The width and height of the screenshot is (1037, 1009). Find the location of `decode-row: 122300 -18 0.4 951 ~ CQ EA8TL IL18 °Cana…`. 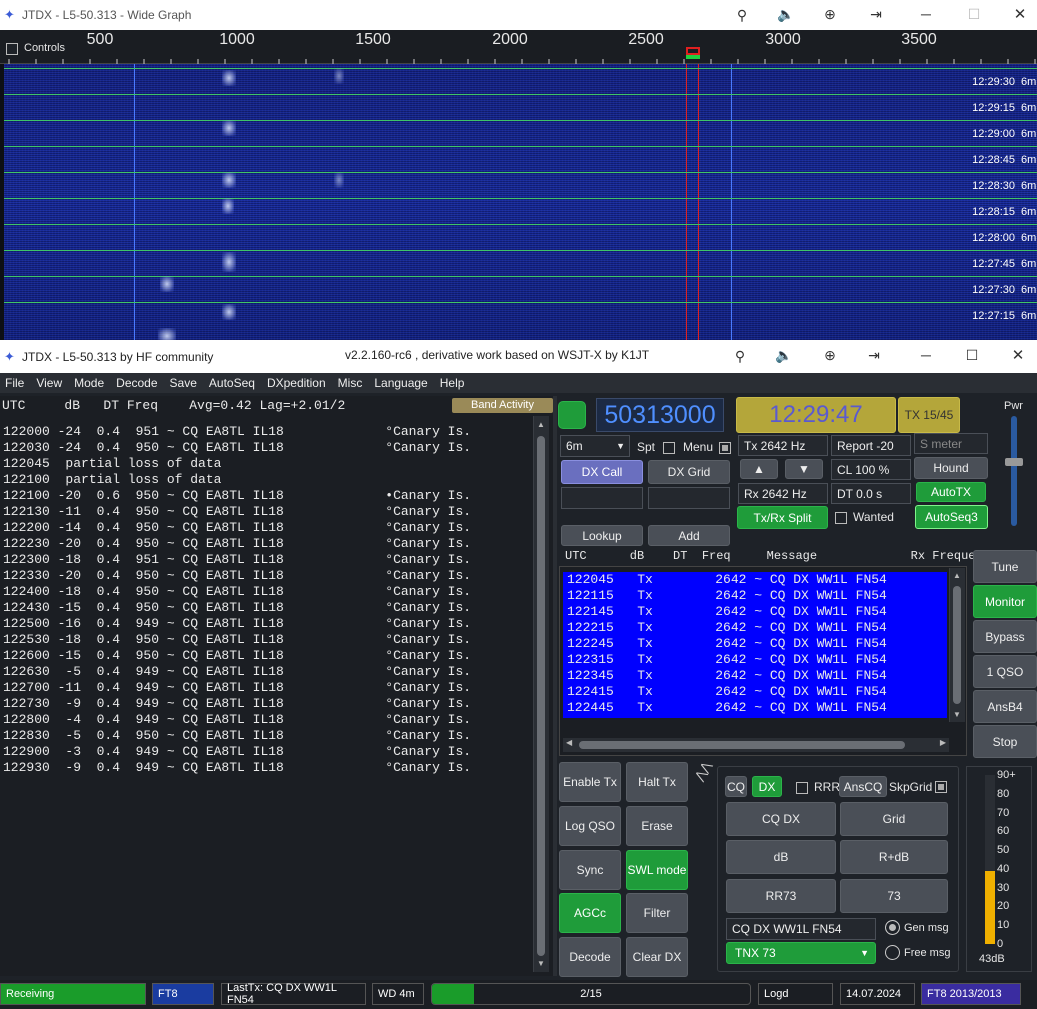

decode-row: 122300 -18 0.4 951 ~ CQ EA8TL IL18 °Cana… is located at coordinates (237, 560).